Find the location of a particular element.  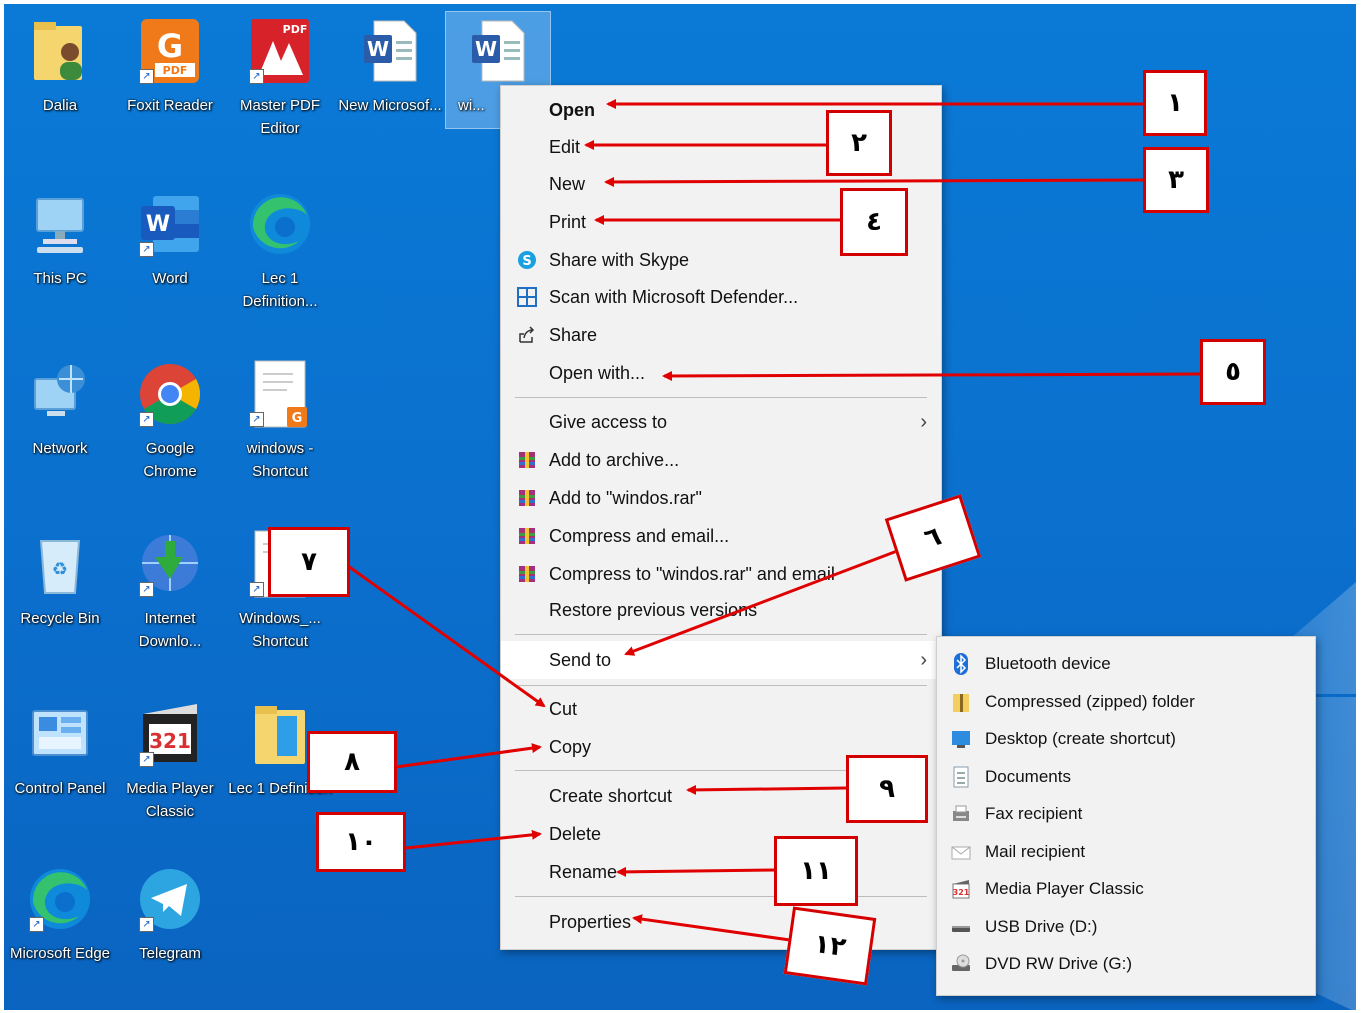

callout-3: ٣ is located at coordinates (1176, 180).